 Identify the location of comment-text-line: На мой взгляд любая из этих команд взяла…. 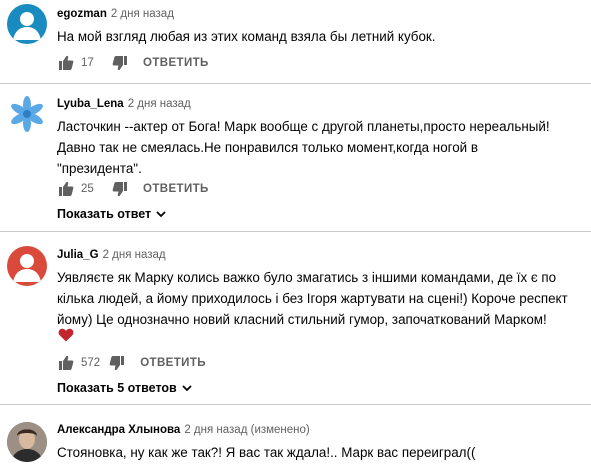
(246, 36).